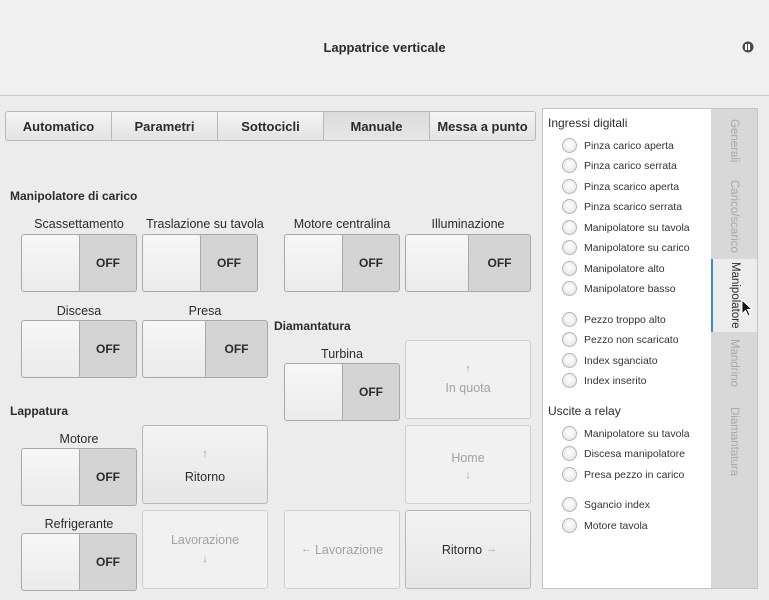 This screenshot has height=600, width=769. I want to click on motore-toggle: OFF, so click(79, 477).